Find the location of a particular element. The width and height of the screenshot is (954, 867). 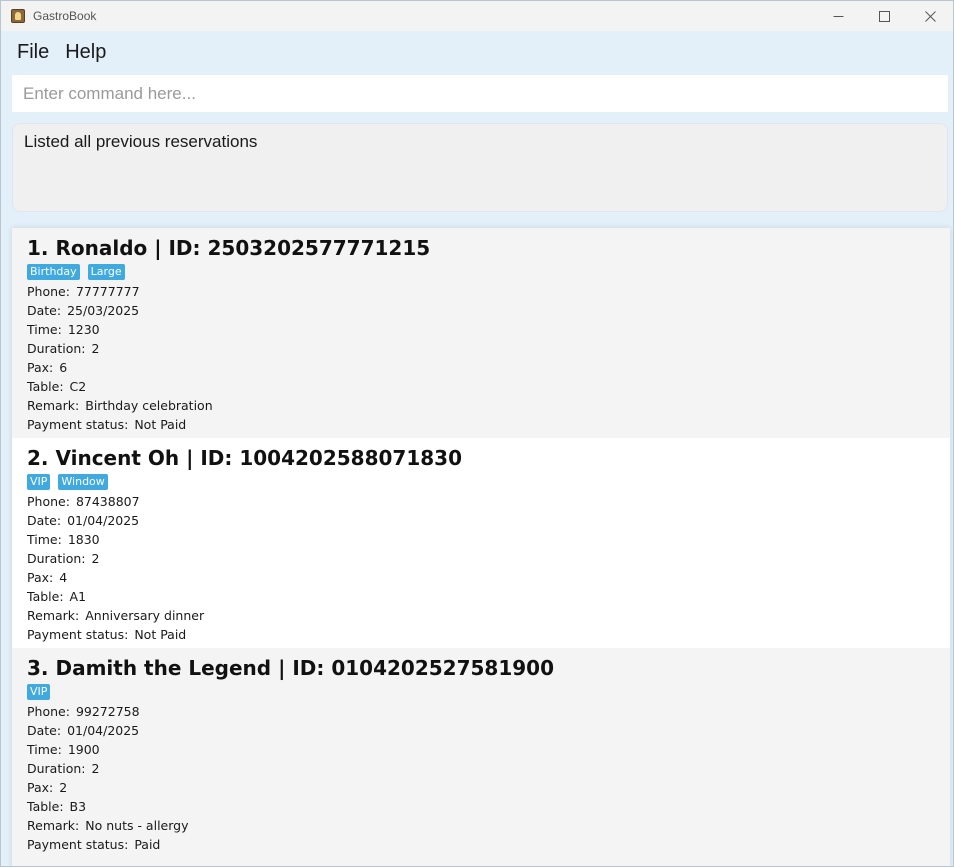

tag: Window is located at coordinates (83, 482).